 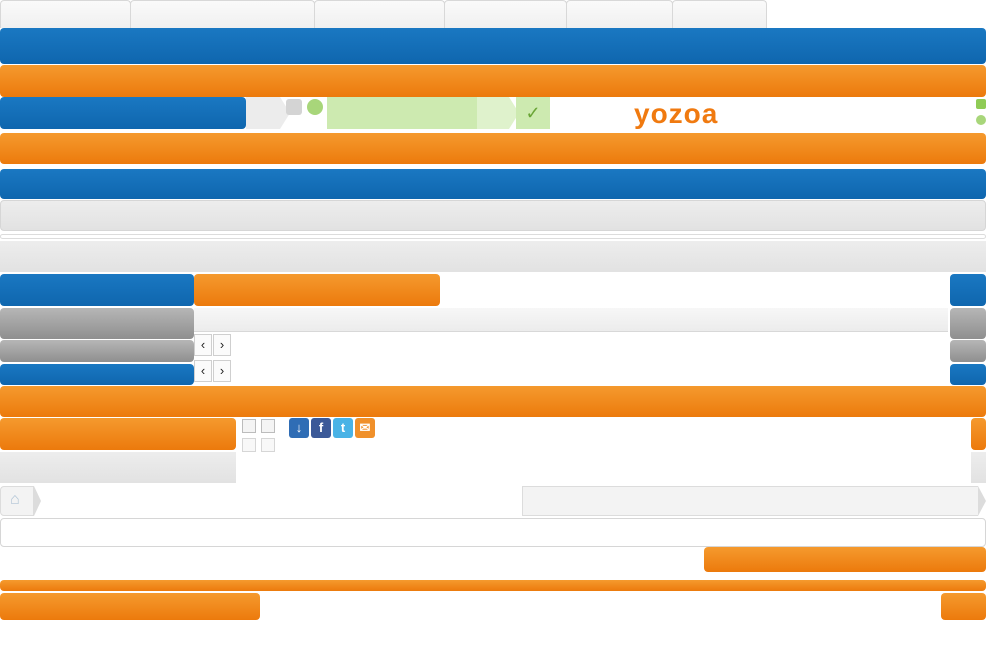 I want to click on content-box, so click(x=493, y=532).